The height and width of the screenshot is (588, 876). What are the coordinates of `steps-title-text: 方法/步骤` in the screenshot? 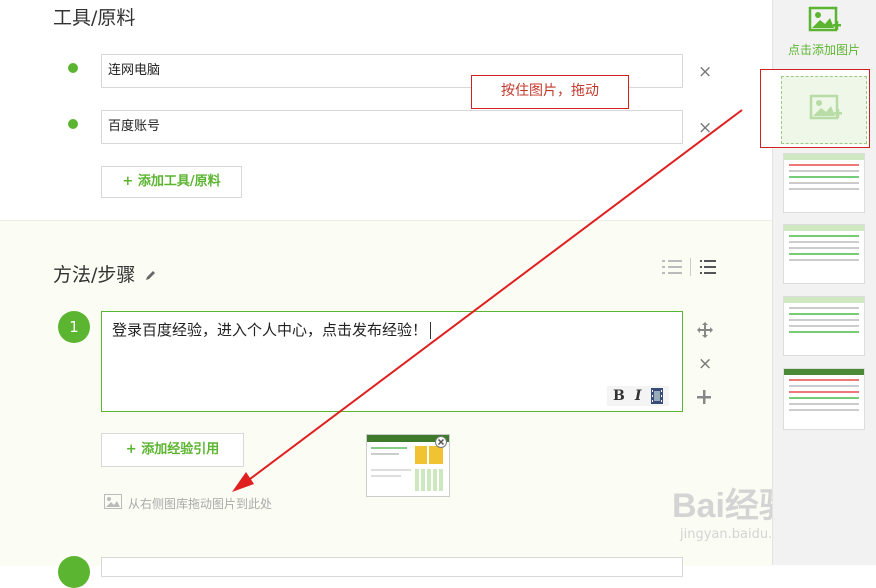 It's located at (94, 275).